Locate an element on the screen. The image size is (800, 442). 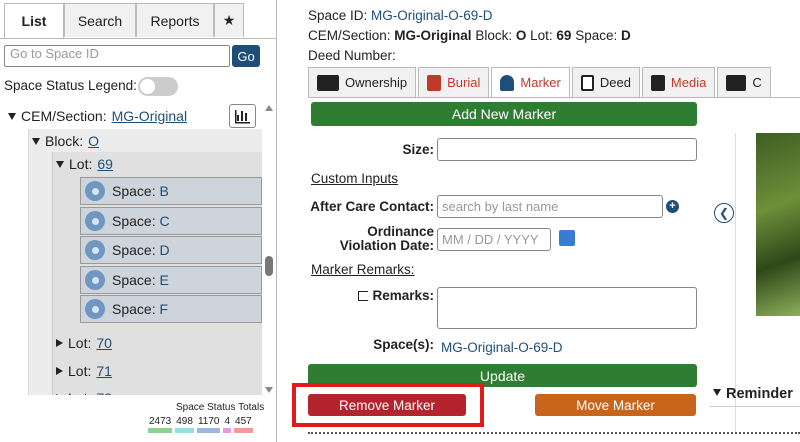
total-status-3: 1170 is located at coordinates (208, 424).